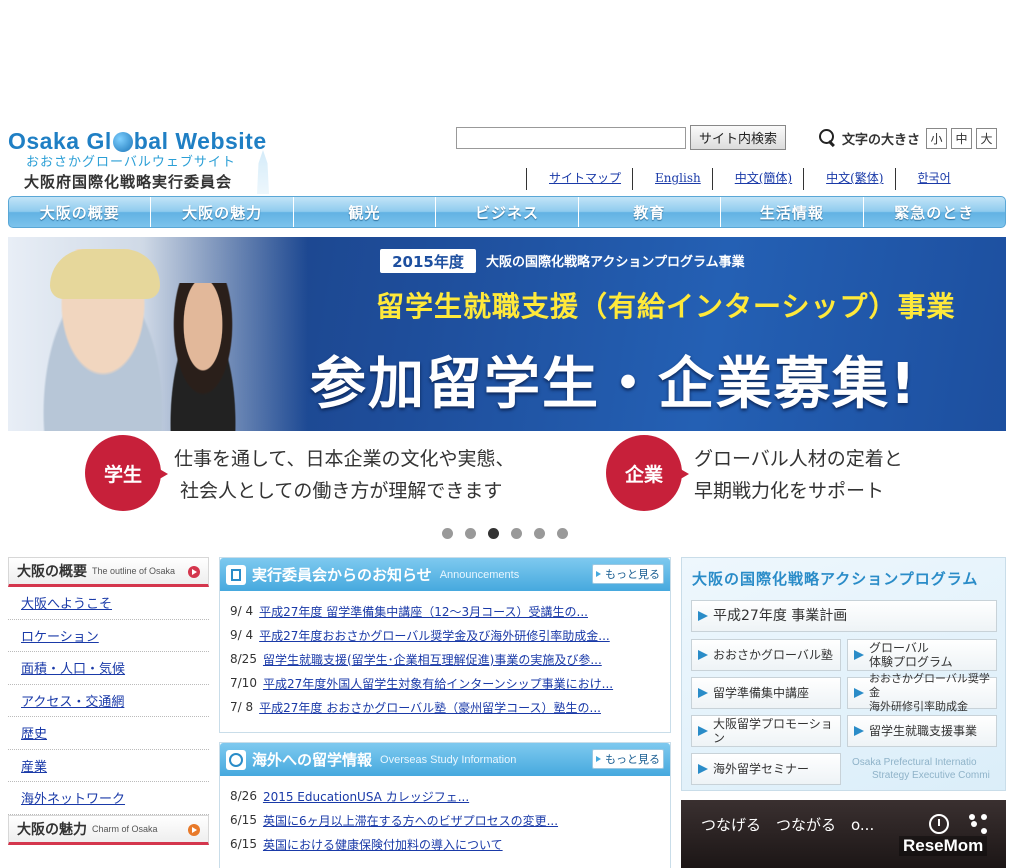 The height and width of the screenshot is (868, 1012). Describe the element at coordinates (922, 731) in the screenshot. I see `job-support-button: 留学生就職支援事業` at that location.